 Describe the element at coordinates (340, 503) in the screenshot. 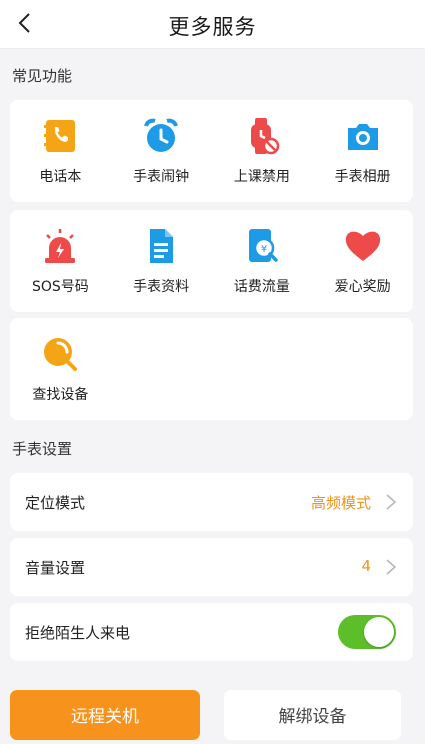

I see `location-mode-value: 高频模式` at that location.